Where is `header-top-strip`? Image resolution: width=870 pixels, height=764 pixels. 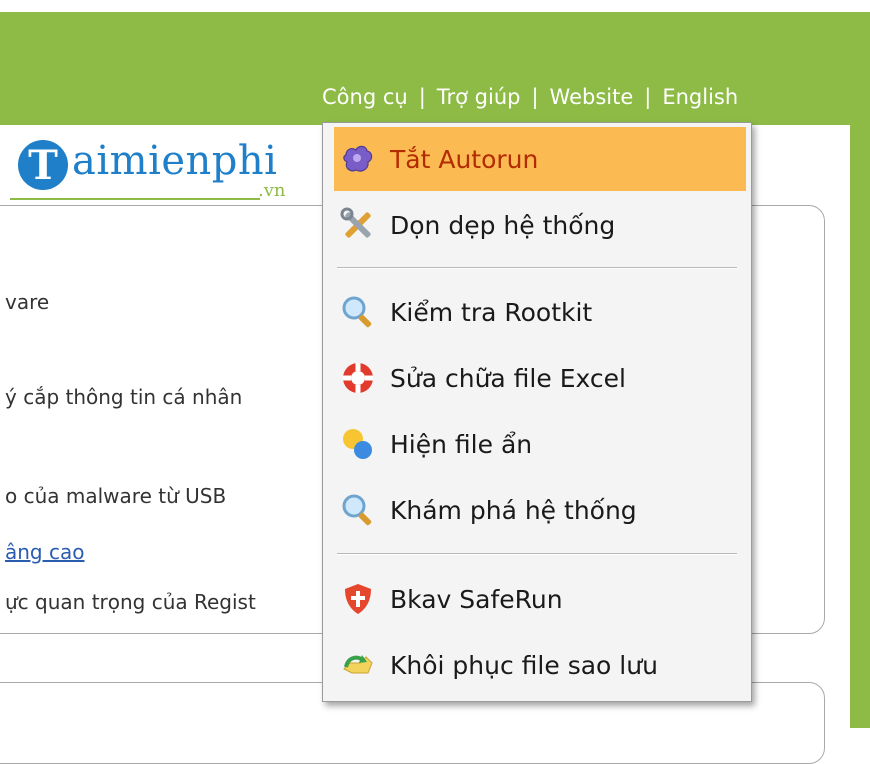 header-top-strip is located at coordinates (435, 6).